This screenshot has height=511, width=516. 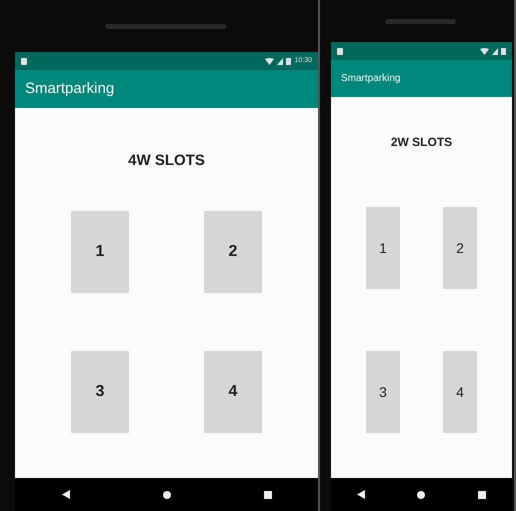 I want to click on slots-heading: 2W SLOTS, so click(x=421, y=142).